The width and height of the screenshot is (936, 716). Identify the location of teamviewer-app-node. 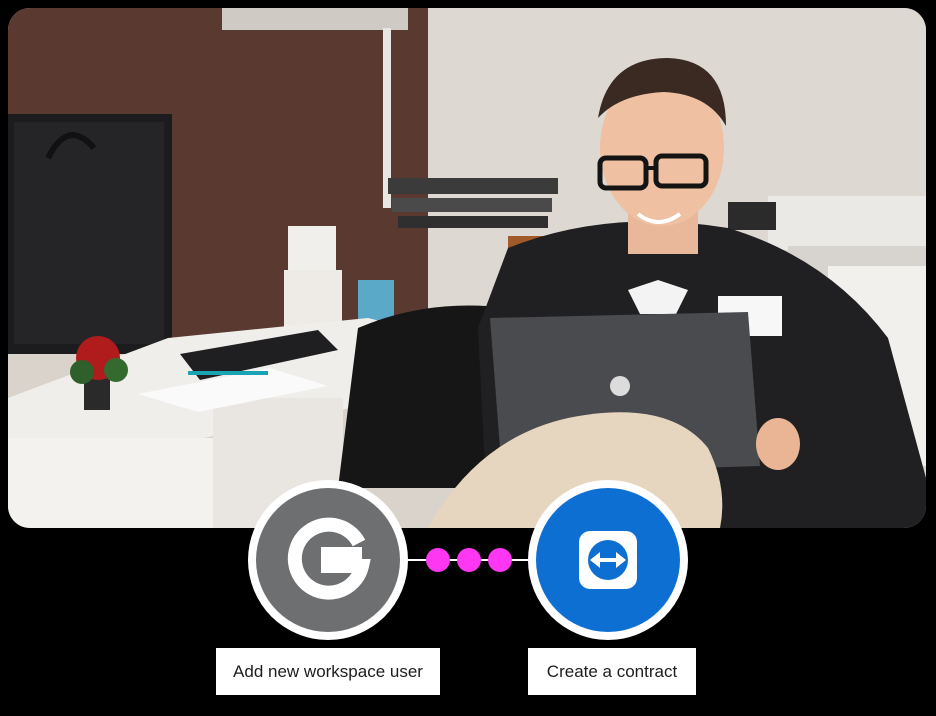
(608, 560).